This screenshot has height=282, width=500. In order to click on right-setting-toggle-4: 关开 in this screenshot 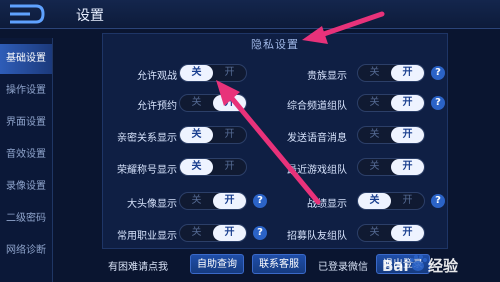, I will do `click(391, 201)`.